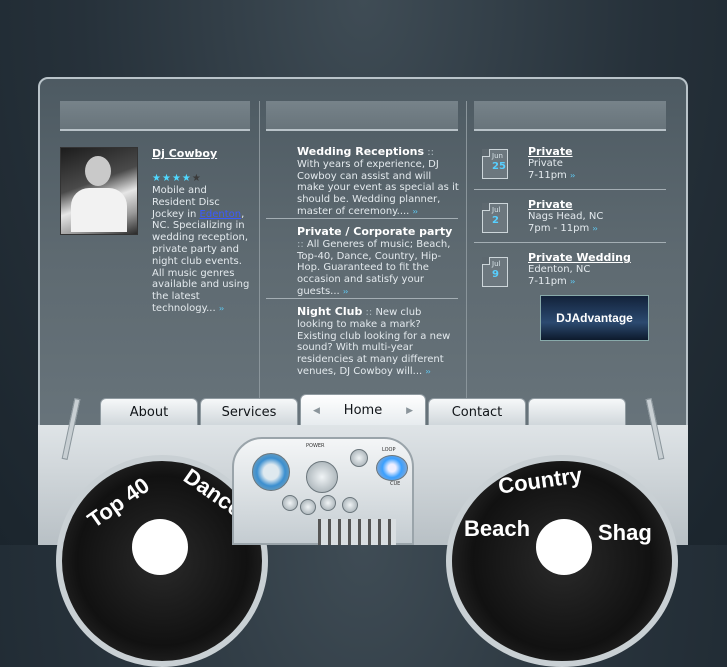 The width and height of the screenshot is (727, 667). I want to click on record-text-beach: Beach, so click(497, 528).